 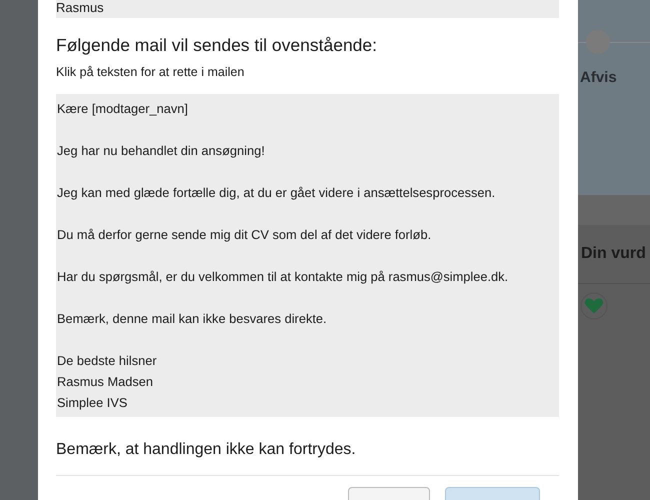 What do you see at coordinates (105, 382) in the screenshot?
I see `signature-line: Rasmus Madsen` at bounding box center [105, 382].